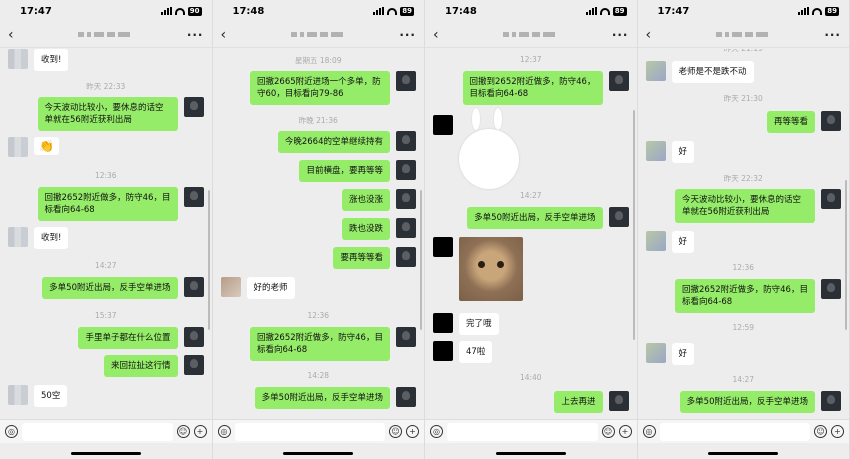  I want to click on message-bubble: 老师是不是跌不动, so click(712, 72).